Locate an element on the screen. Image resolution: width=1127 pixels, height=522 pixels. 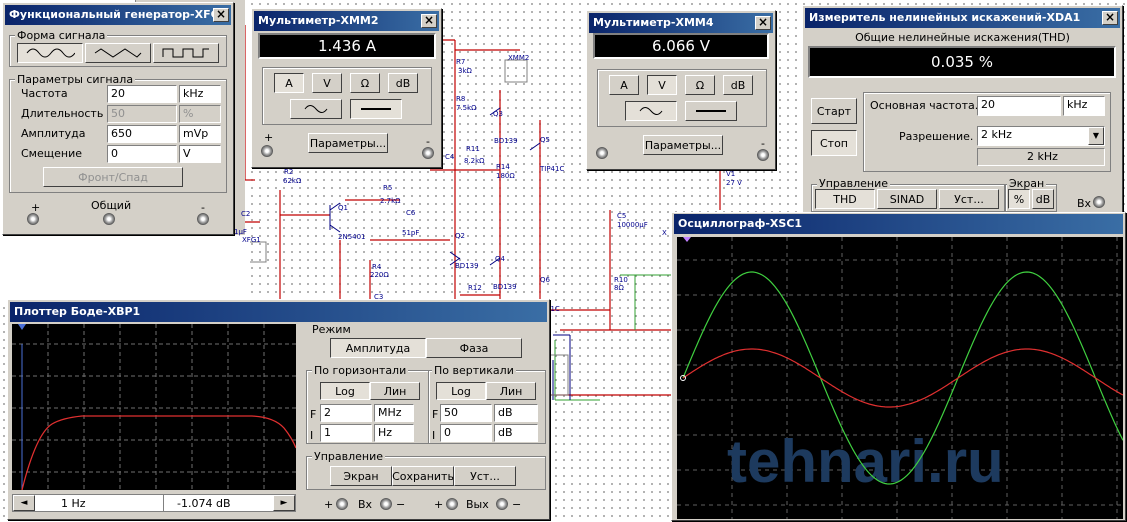
phase-button: Фаза is located at coordinates (474, 348).